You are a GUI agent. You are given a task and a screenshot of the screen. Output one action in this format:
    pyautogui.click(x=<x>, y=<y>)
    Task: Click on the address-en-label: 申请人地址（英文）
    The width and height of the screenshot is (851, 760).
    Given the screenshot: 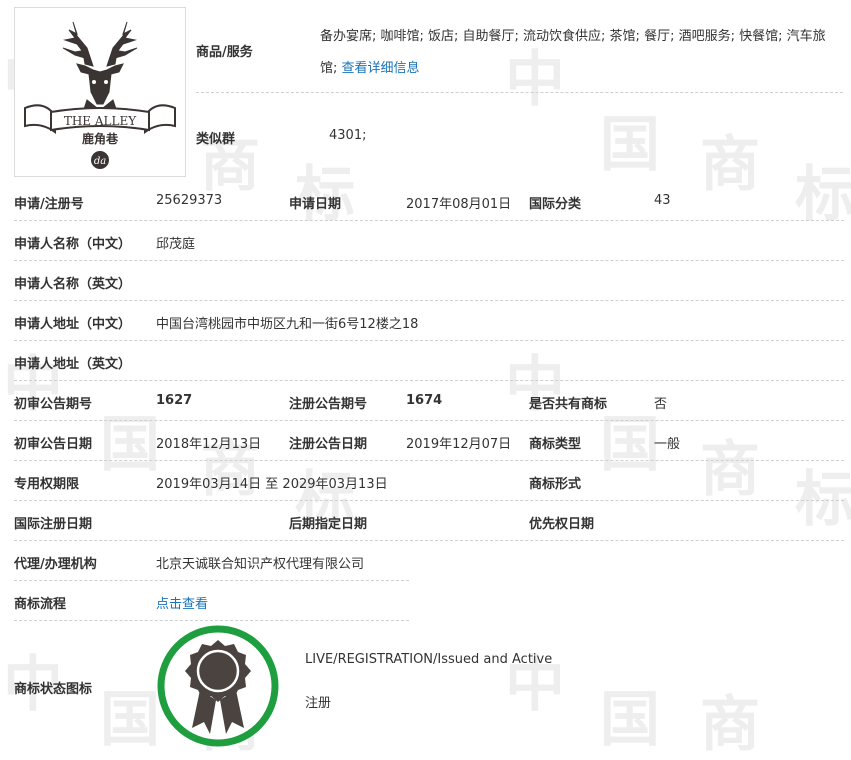 What is the action you would take?
    pyautogui.click(x=73, y=364)
    